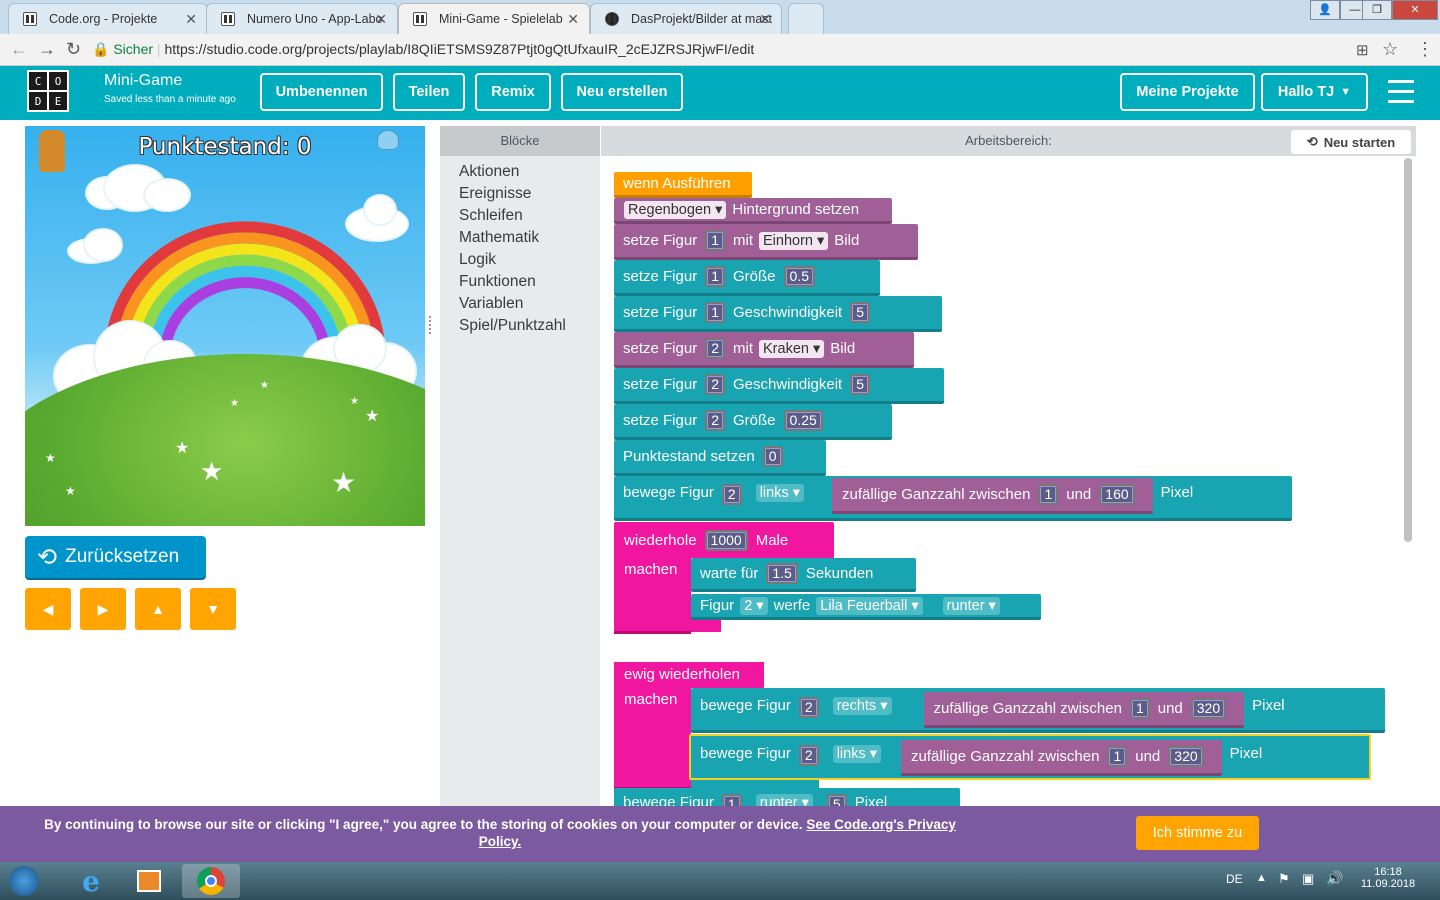 This screenshot has width=1440, height=900. What do you see at coordinates (862, 706) in the screenshot?
I see `direction-dropdown: rechts ▾` at bounding box center [862, 706].